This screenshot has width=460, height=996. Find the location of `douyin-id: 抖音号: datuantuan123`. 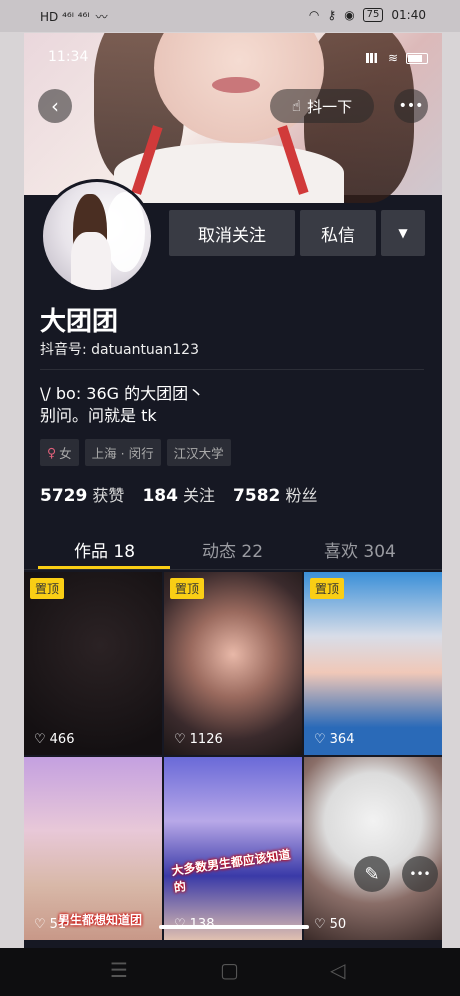

douyin-id: 抖音号: datuantuan123 is located at coordinates (119, 350).